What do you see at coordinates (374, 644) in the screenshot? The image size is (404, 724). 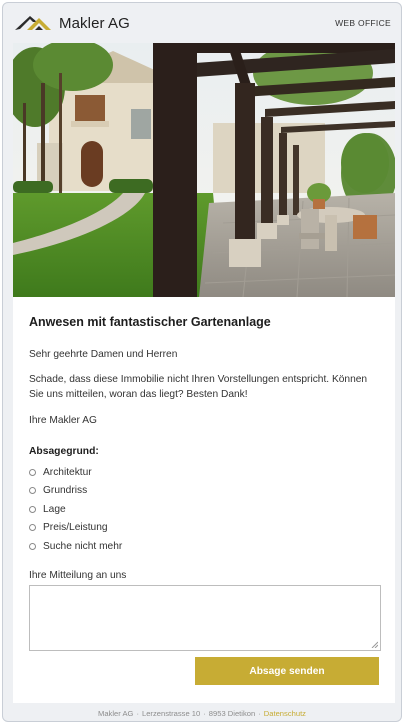 I see `resize-grip-icon` at bounding box center [374, 644].